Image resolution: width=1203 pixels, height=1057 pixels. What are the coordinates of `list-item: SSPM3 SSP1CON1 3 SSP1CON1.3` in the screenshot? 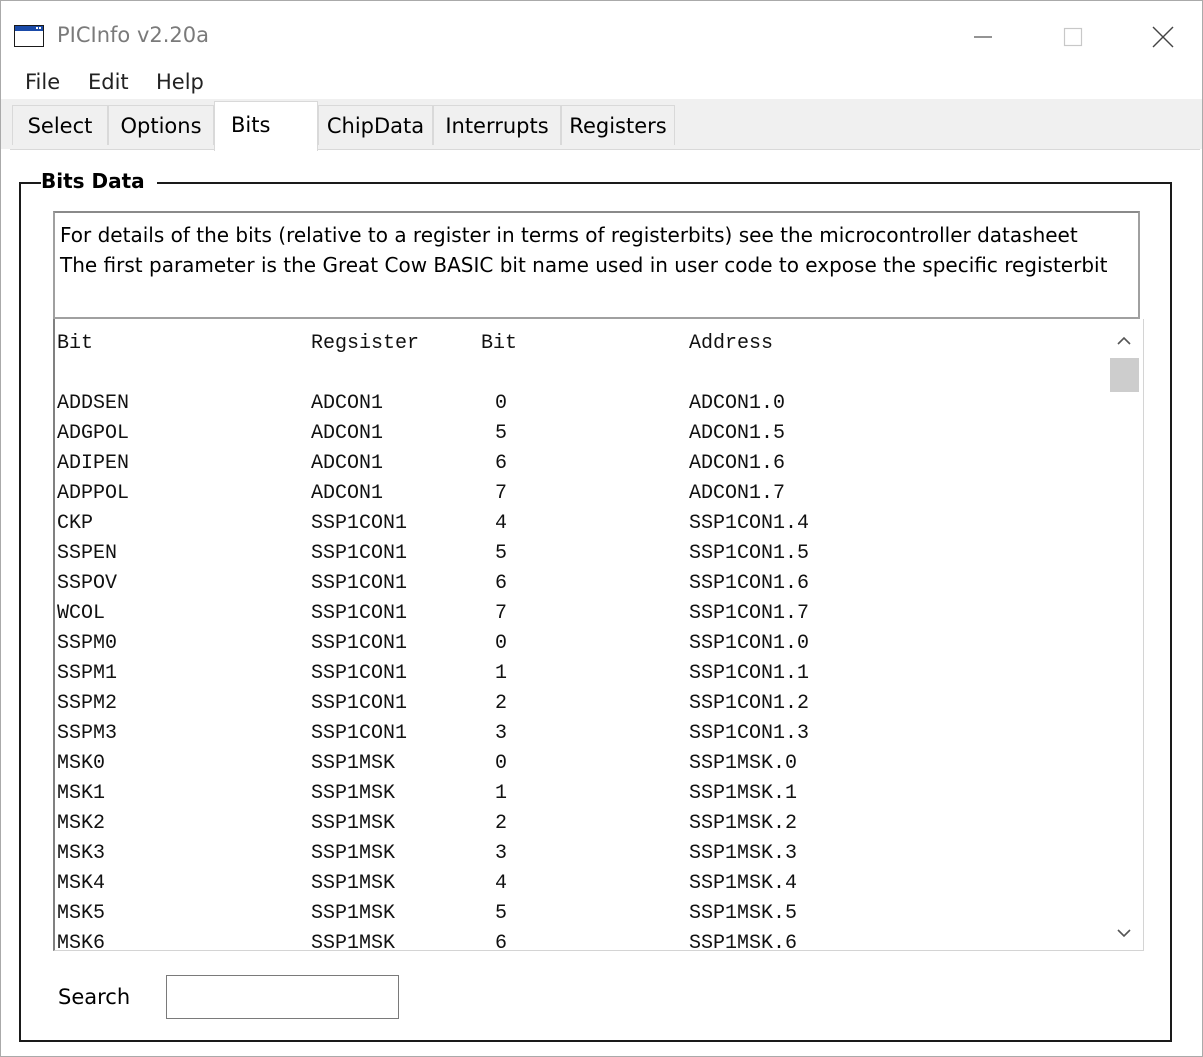 It's located at (433, 734).